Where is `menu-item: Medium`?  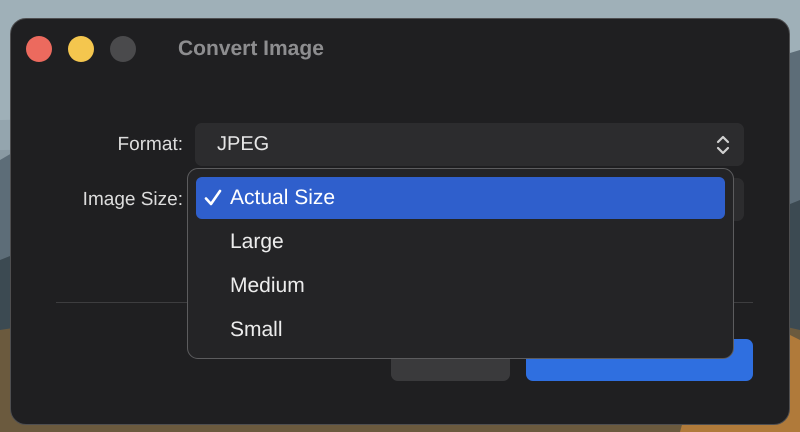
menu-item: Medium is located at coordinates (460, 286).